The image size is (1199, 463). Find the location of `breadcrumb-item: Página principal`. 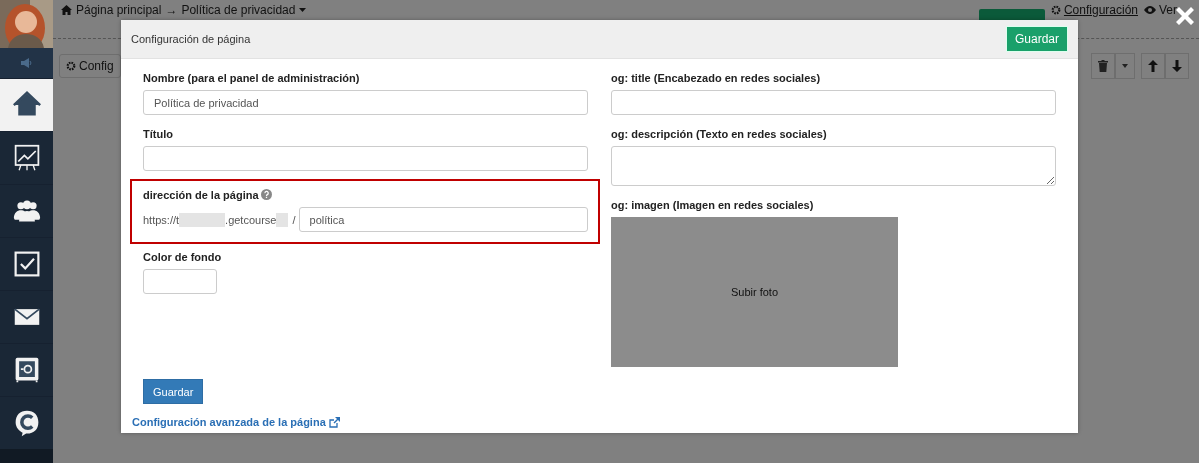

breadcrumb-item: Página principal is located at coordinates (119, 10).